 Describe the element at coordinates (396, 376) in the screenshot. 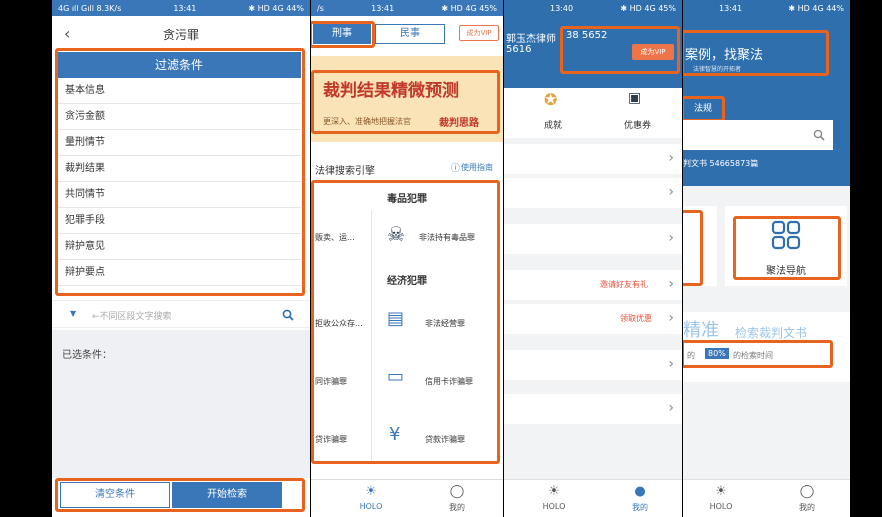

I see `card-icon: ▭` at that location.